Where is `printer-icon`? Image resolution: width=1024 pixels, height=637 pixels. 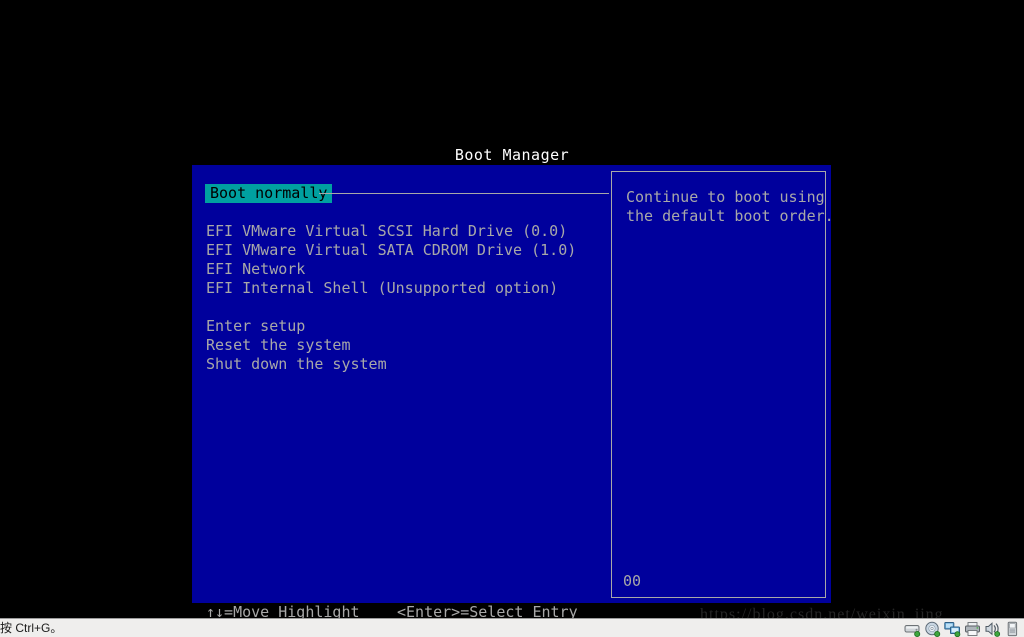 printer-icon is located at coordinates (972, 629).